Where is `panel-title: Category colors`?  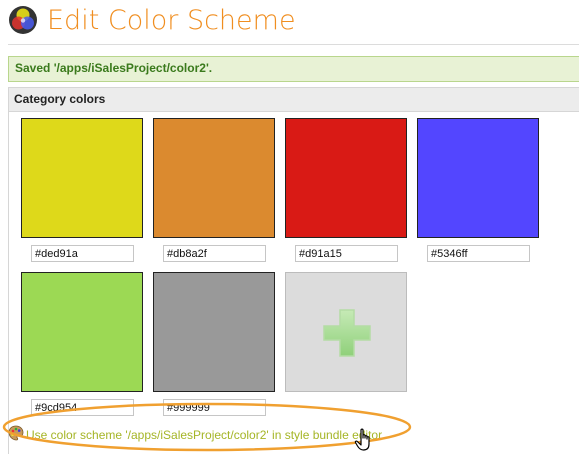
panel-title: Category colors is located at coordinates (60, 99).